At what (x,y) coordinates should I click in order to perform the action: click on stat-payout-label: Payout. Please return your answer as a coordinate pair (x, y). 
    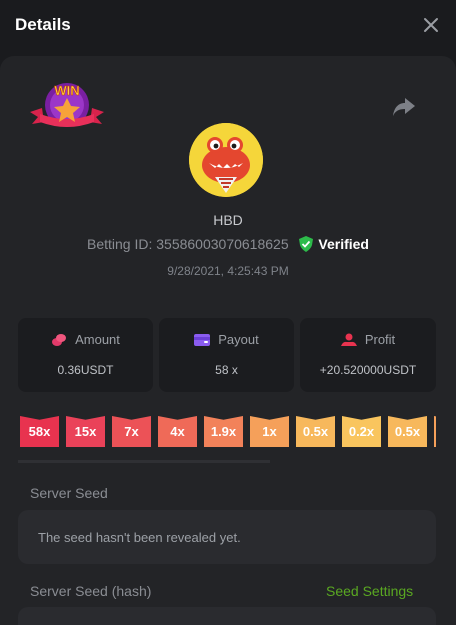
    Looking at the image, I should click on (238, 339).